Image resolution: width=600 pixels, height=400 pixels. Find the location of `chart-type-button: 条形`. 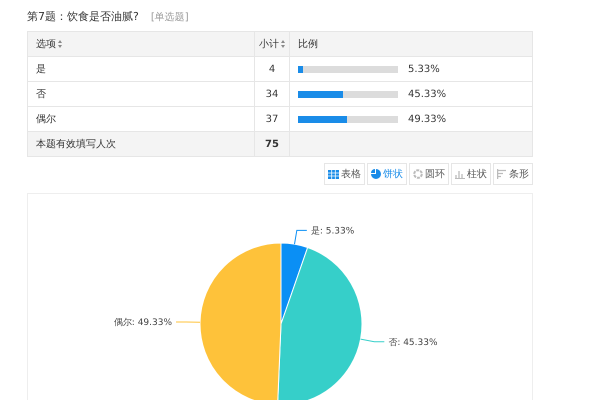

chart-type-button: 条形 is located at coordinates (513, 174).